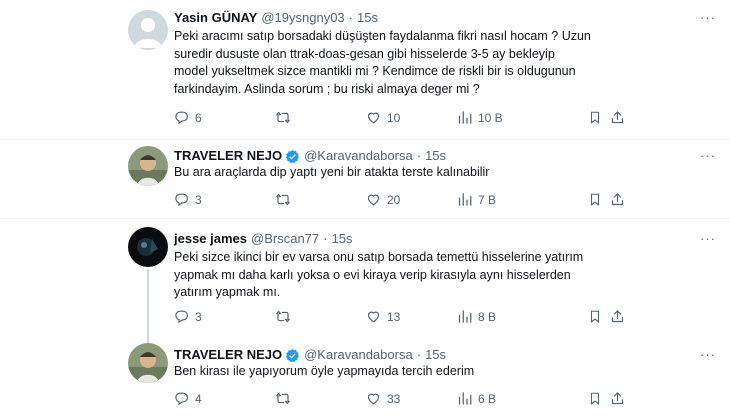 The image size is (730, 420). What do you see at coordinates (148, 308) in the screenshot?
I see `thread-connector` at bounding box center [148, 308].